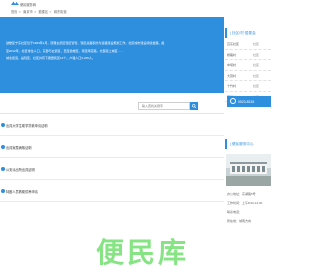 Image resolution: width=320 pixels, height=273 pixels. Describe the element at coordinates (235, 212) in the screenshot. I see `service-phone: 联系电话：` at that location.